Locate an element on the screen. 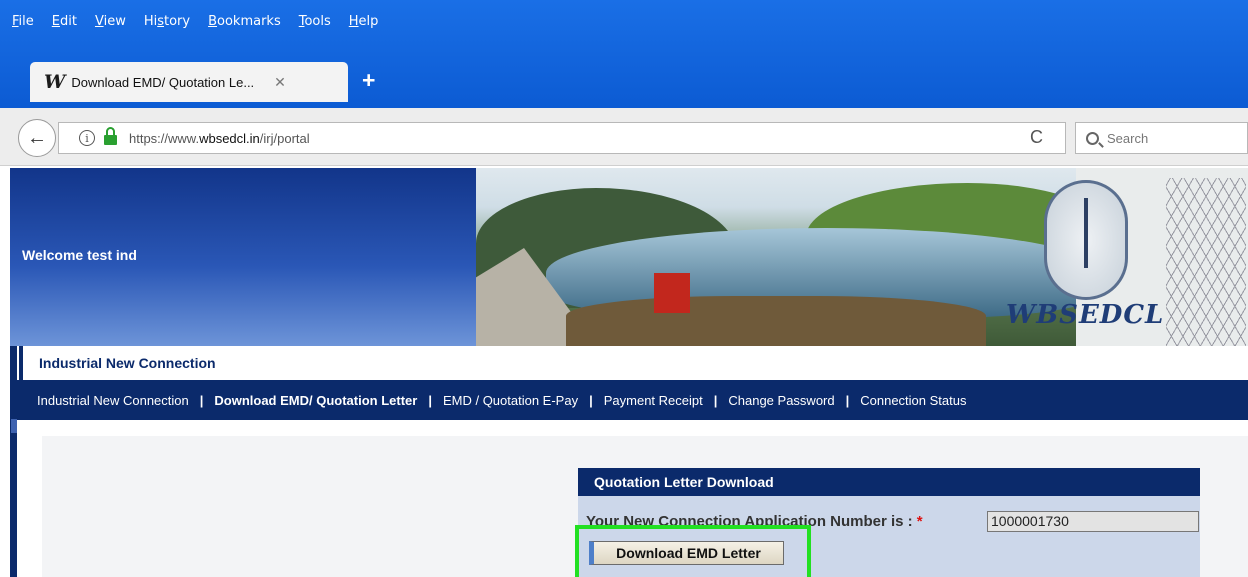 The image size is (1248, 577). welcome-panel: Welcome test ind is located at coordinates (243, 257).